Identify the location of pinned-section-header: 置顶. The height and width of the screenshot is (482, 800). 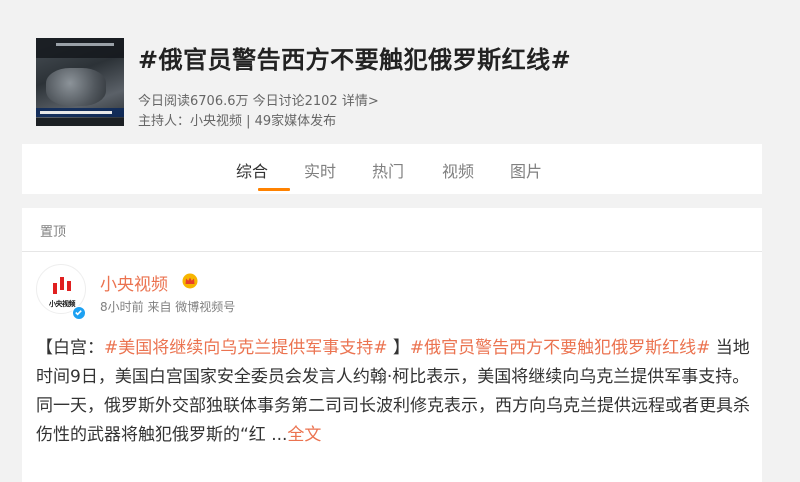
(392, 230).